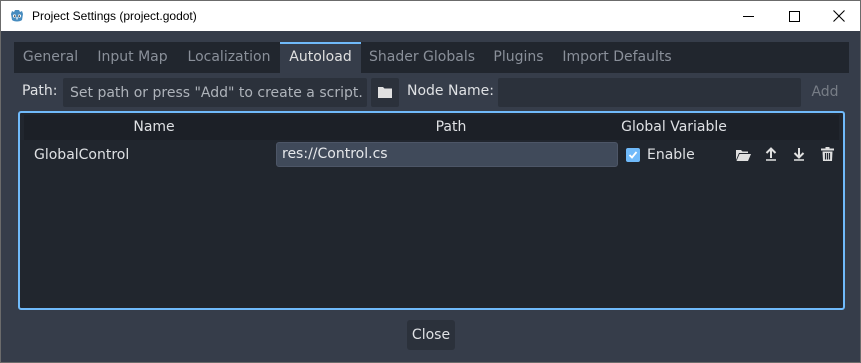  I want to click on close-window-button, so click(838, 16).